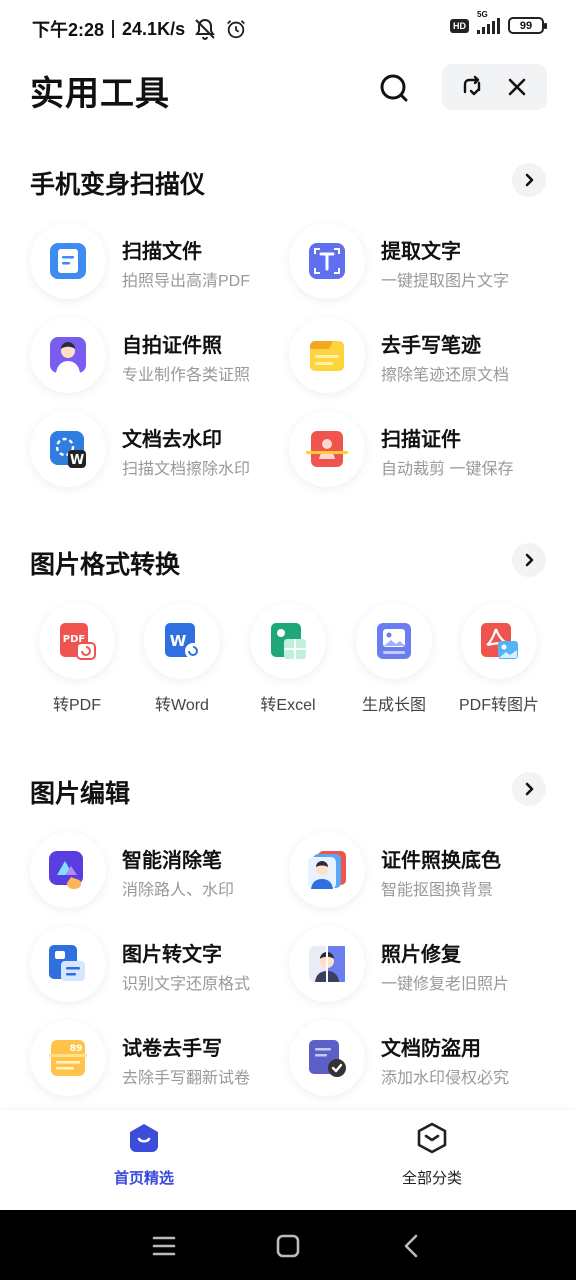  I want to click on tool-desc: 专业制作各类证照, so click(186, 375).